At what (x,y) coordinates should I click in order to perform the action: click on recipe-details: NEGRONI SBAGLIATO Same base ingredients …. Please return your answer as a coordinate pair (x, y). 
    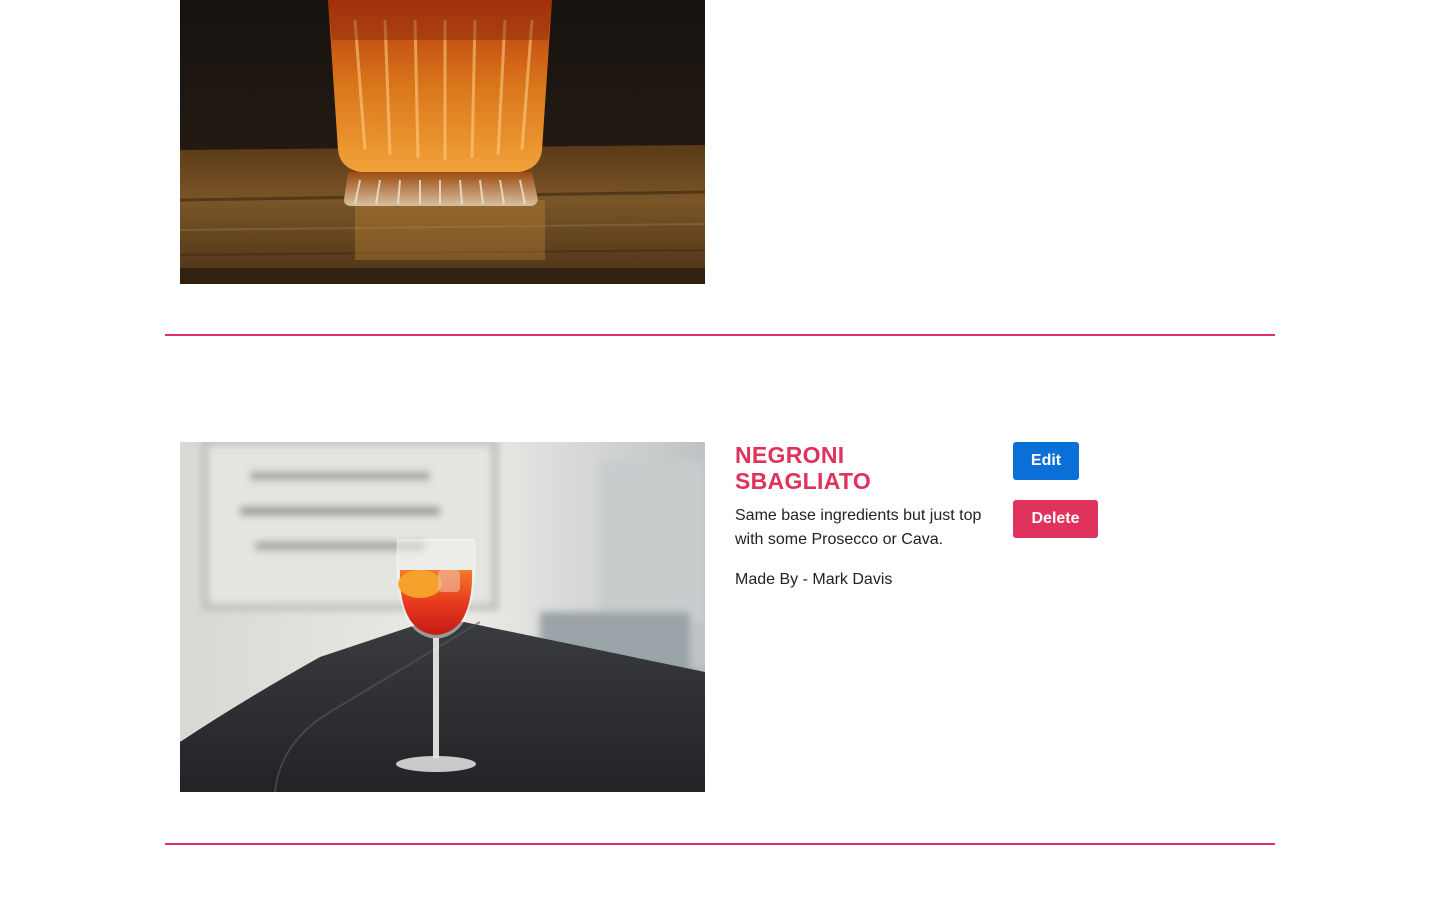
    Looking at the image, I should click on (862, 517).